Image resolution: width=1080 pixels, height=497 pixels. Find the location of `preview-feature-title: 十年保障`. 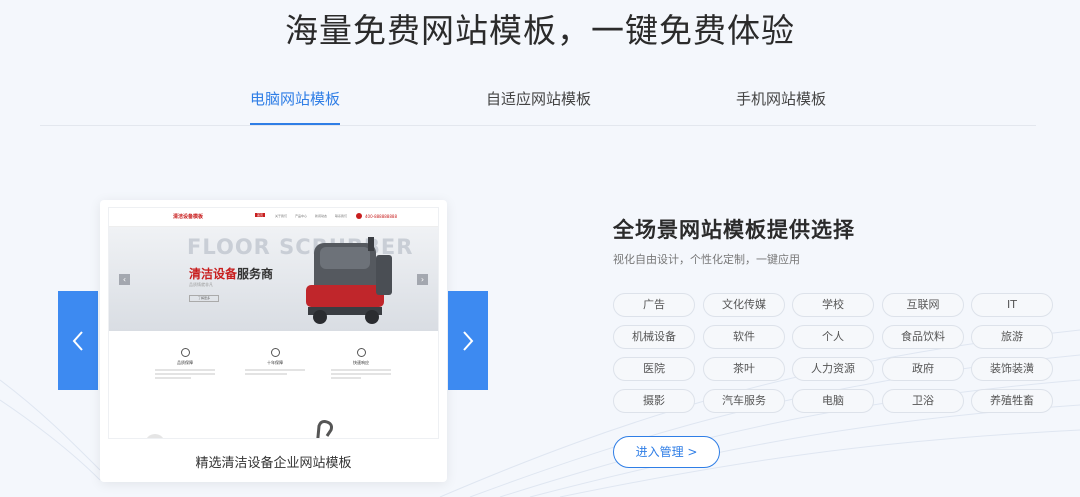

preview-feature-title: 十年保障 is located at coordinates (275, 362).